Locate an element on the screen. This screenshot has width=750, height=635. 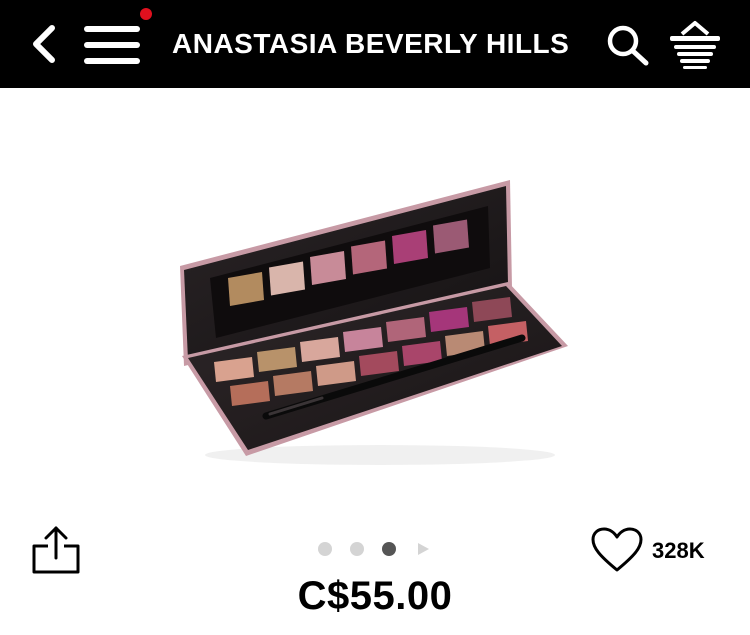
carousel-dot-active is located at coordinates (389, 549).